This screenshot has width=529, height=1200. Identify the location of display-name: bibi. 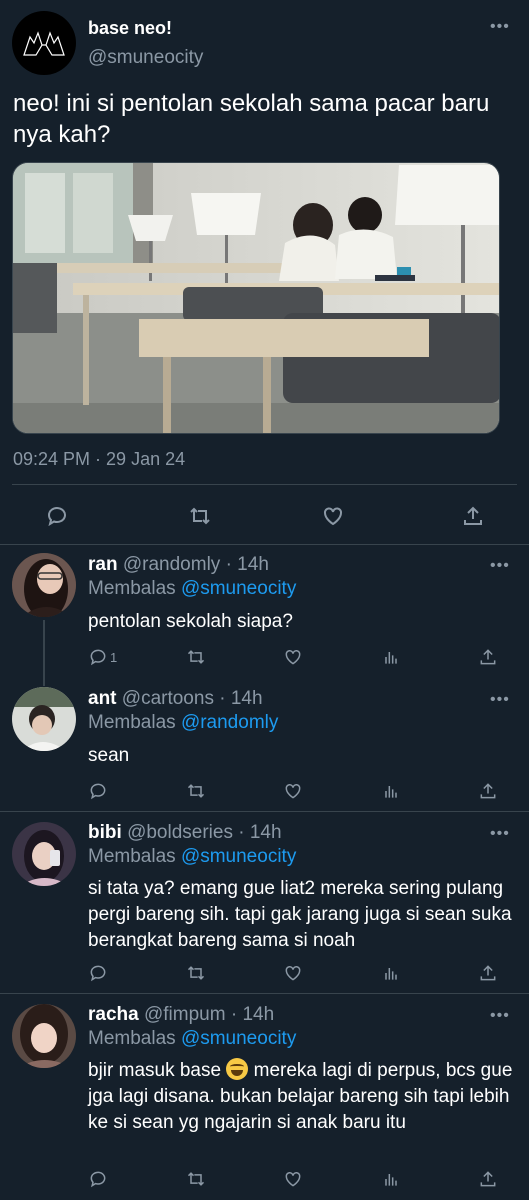
(105, 832).